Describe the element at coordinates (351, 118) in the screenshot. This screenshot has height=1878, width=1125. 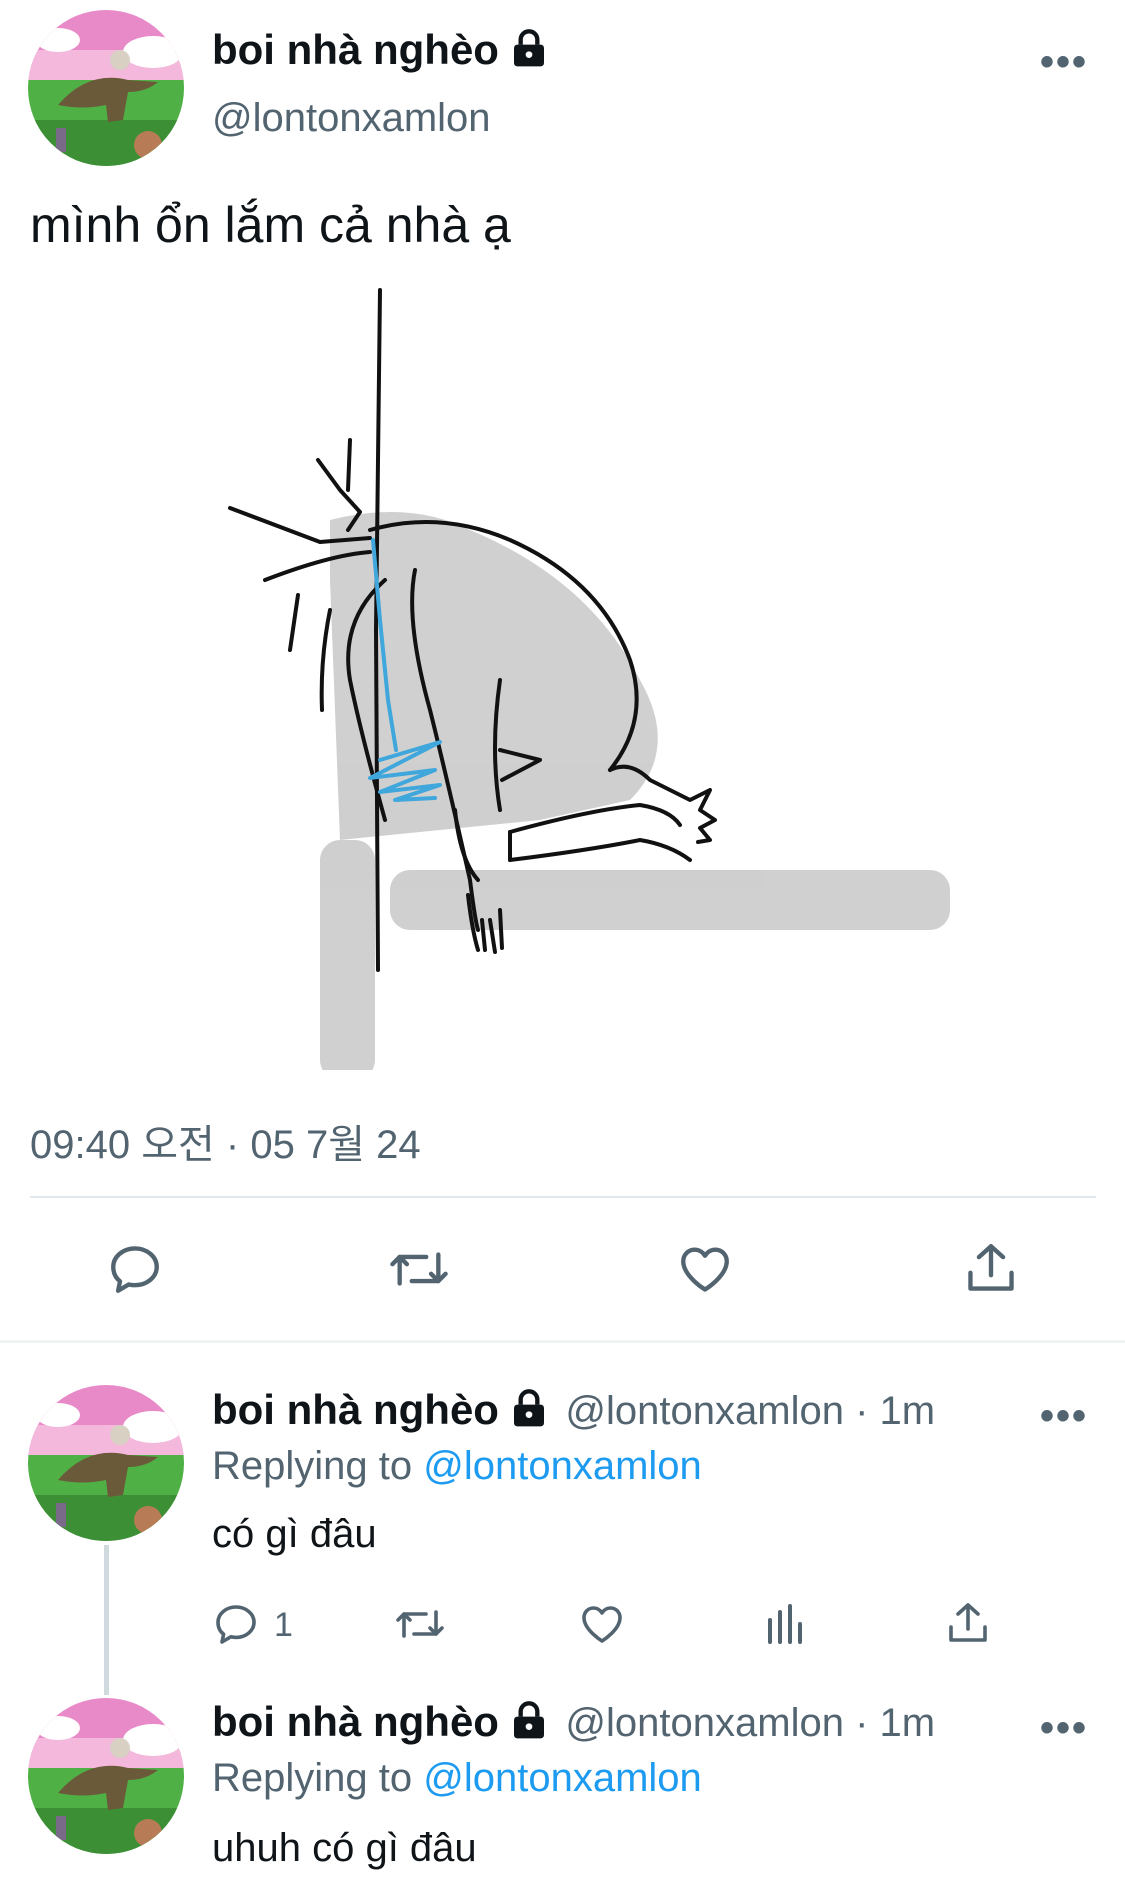
I see `handle: @lontonxamlon` at that location.